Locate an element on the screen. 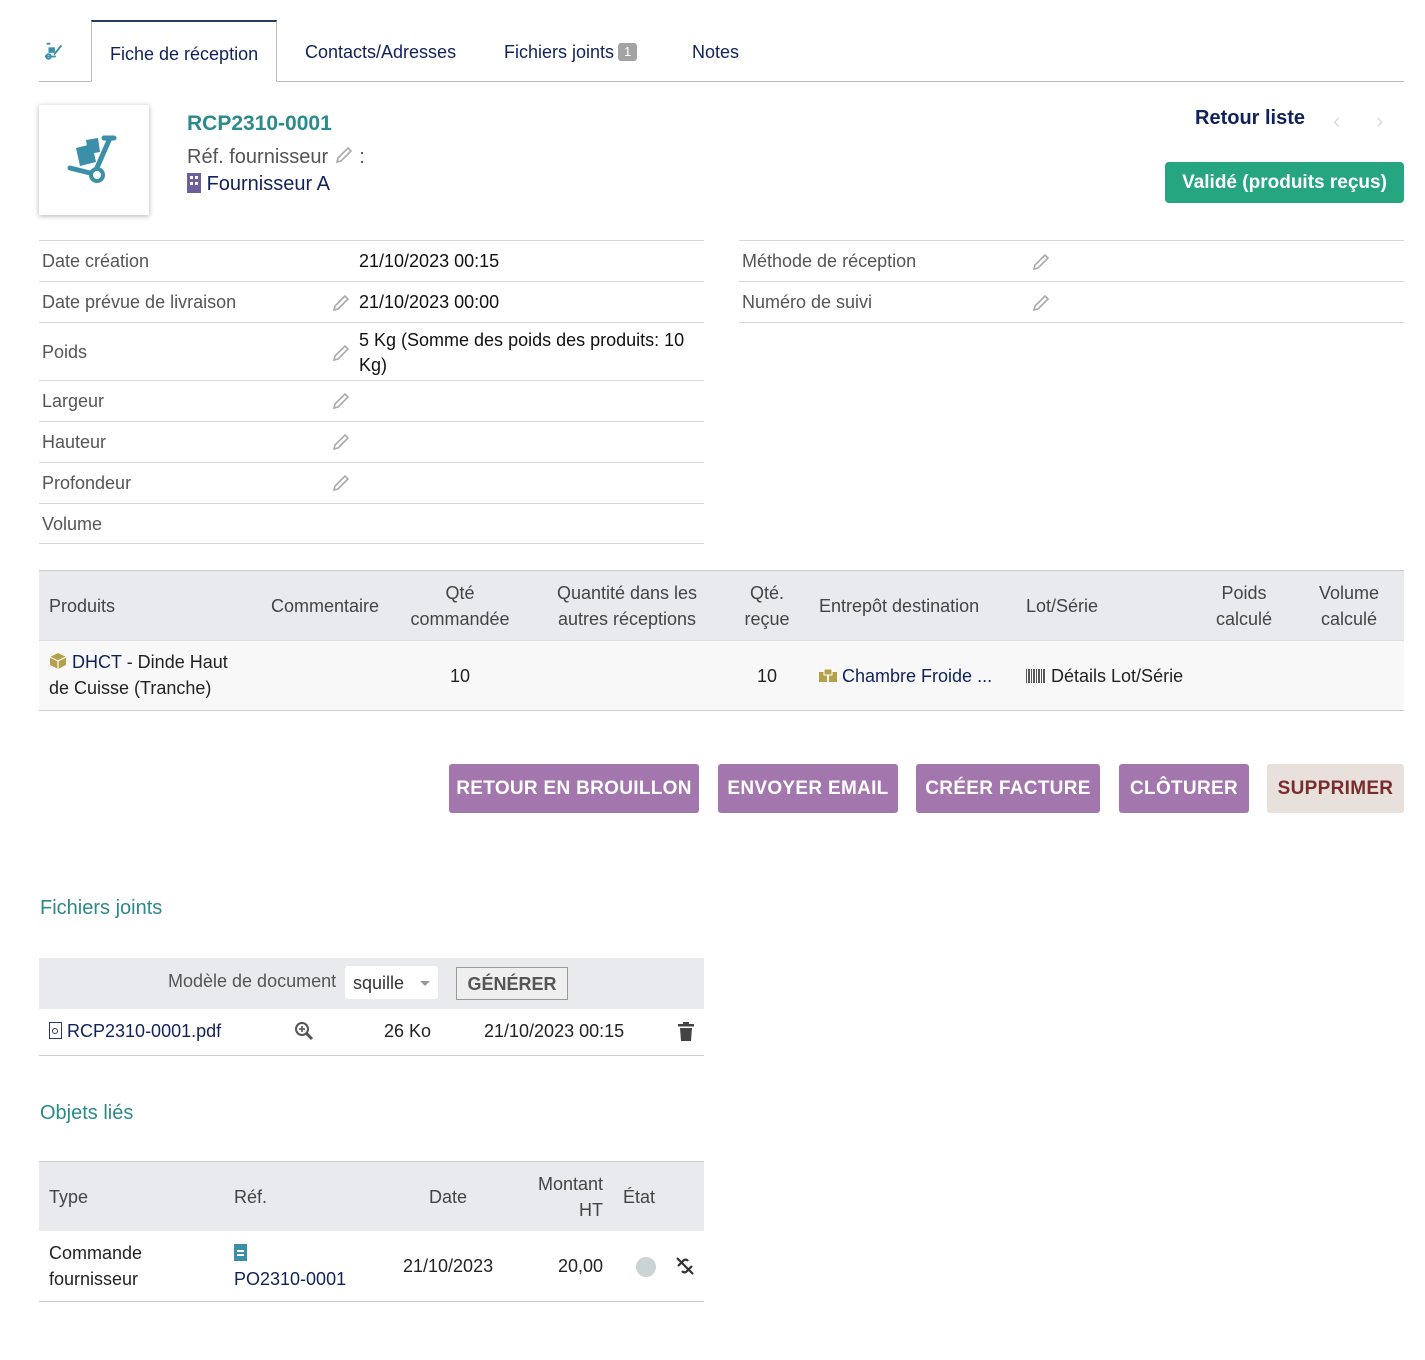  trash-icon is located at coordinates (686, 1034).